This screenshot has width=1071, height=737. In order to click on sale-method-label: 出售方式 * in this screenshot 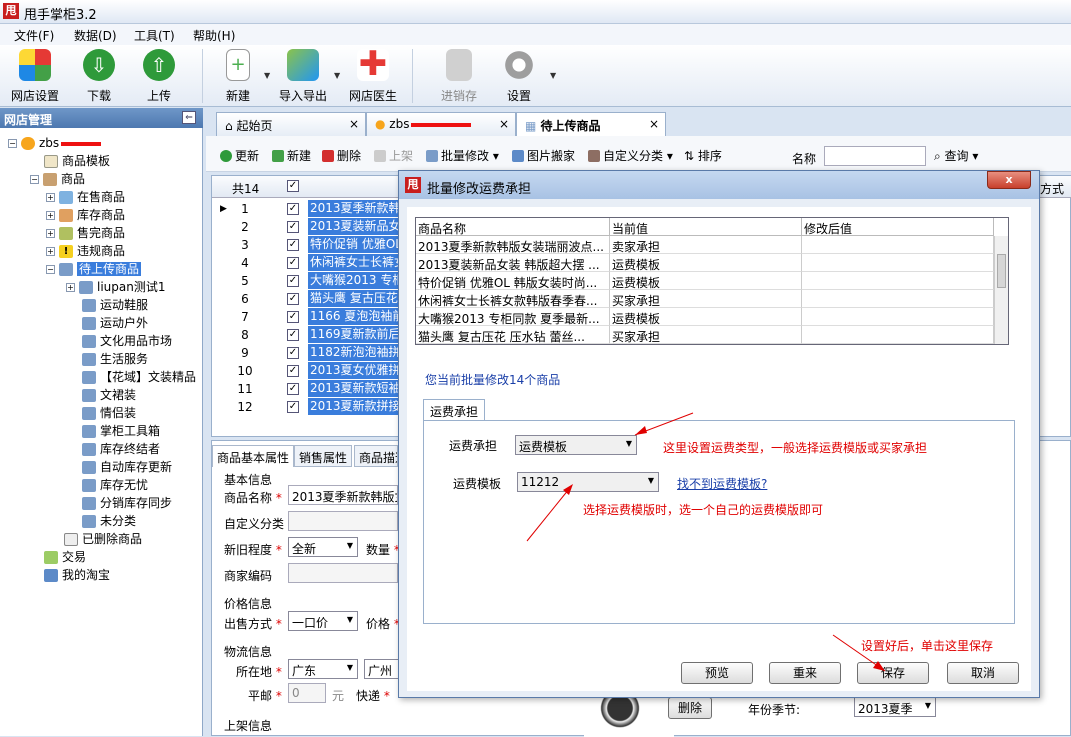, I will do `click(253, 624)`.